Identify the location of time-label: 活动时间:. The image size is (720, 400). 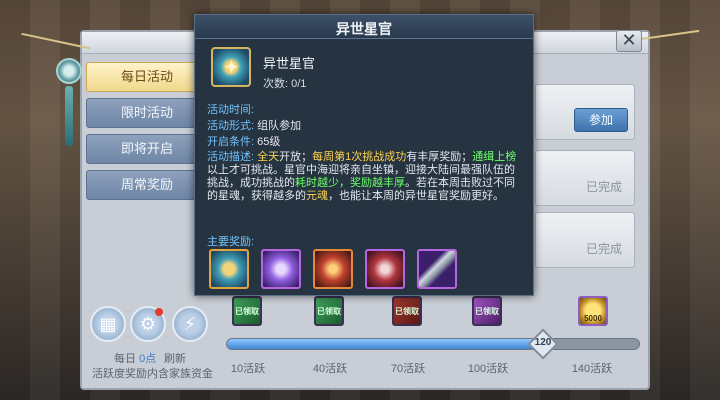
(231, 110).